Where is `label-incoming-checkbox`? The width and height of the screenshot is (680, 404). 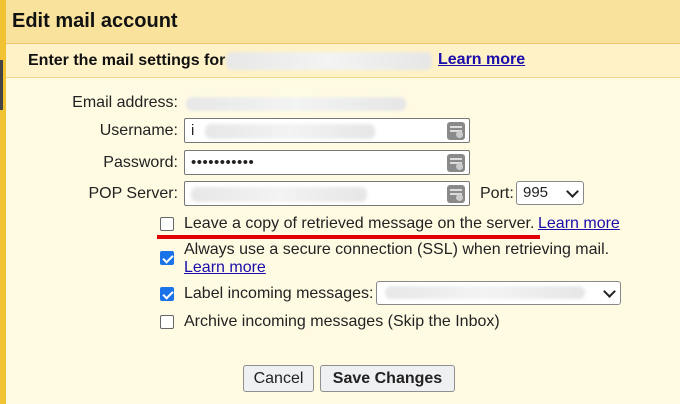 label-incoming-checkbox is located at coordinates (167, 294).